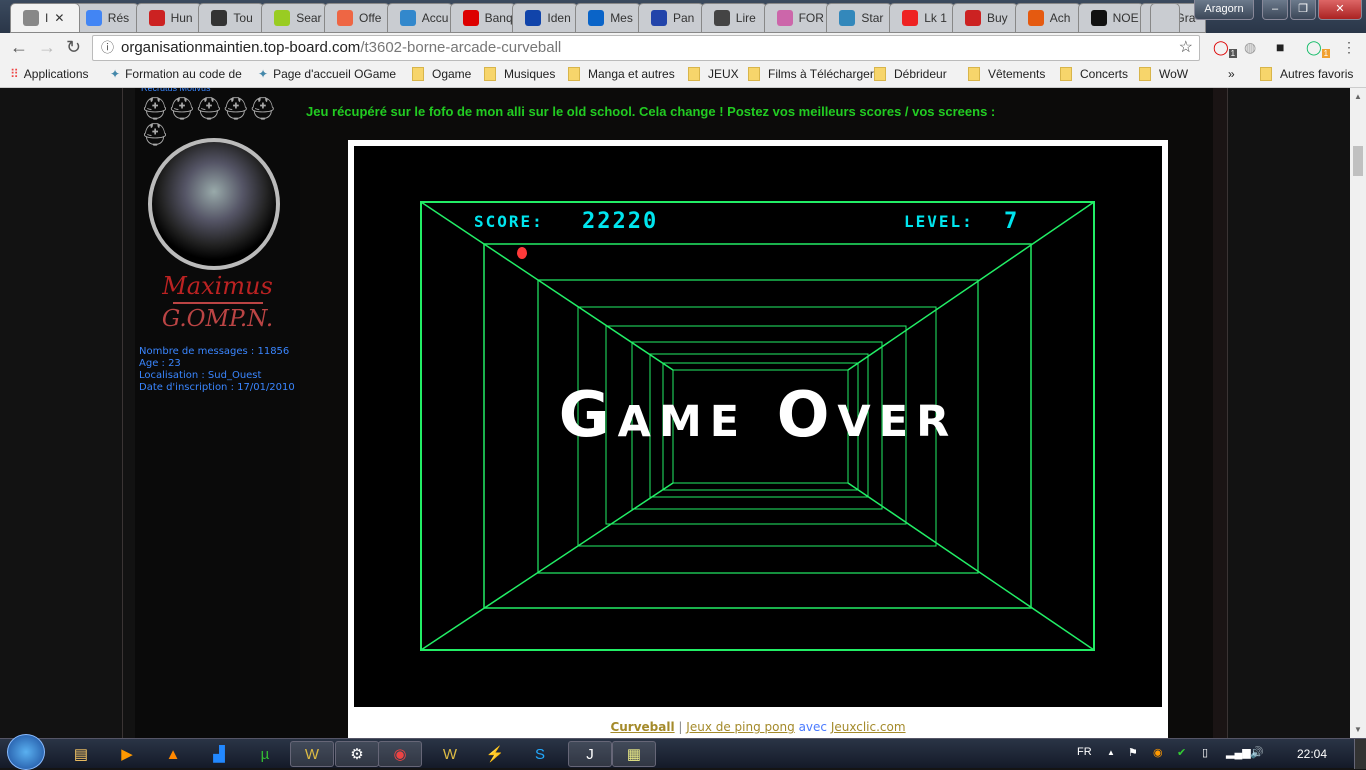 This screenshot has height=770, width=1366. What do you see at coordinates (796, 18) in the screenshot?
I see `tab: FOR` at bounding box center [796, 18].